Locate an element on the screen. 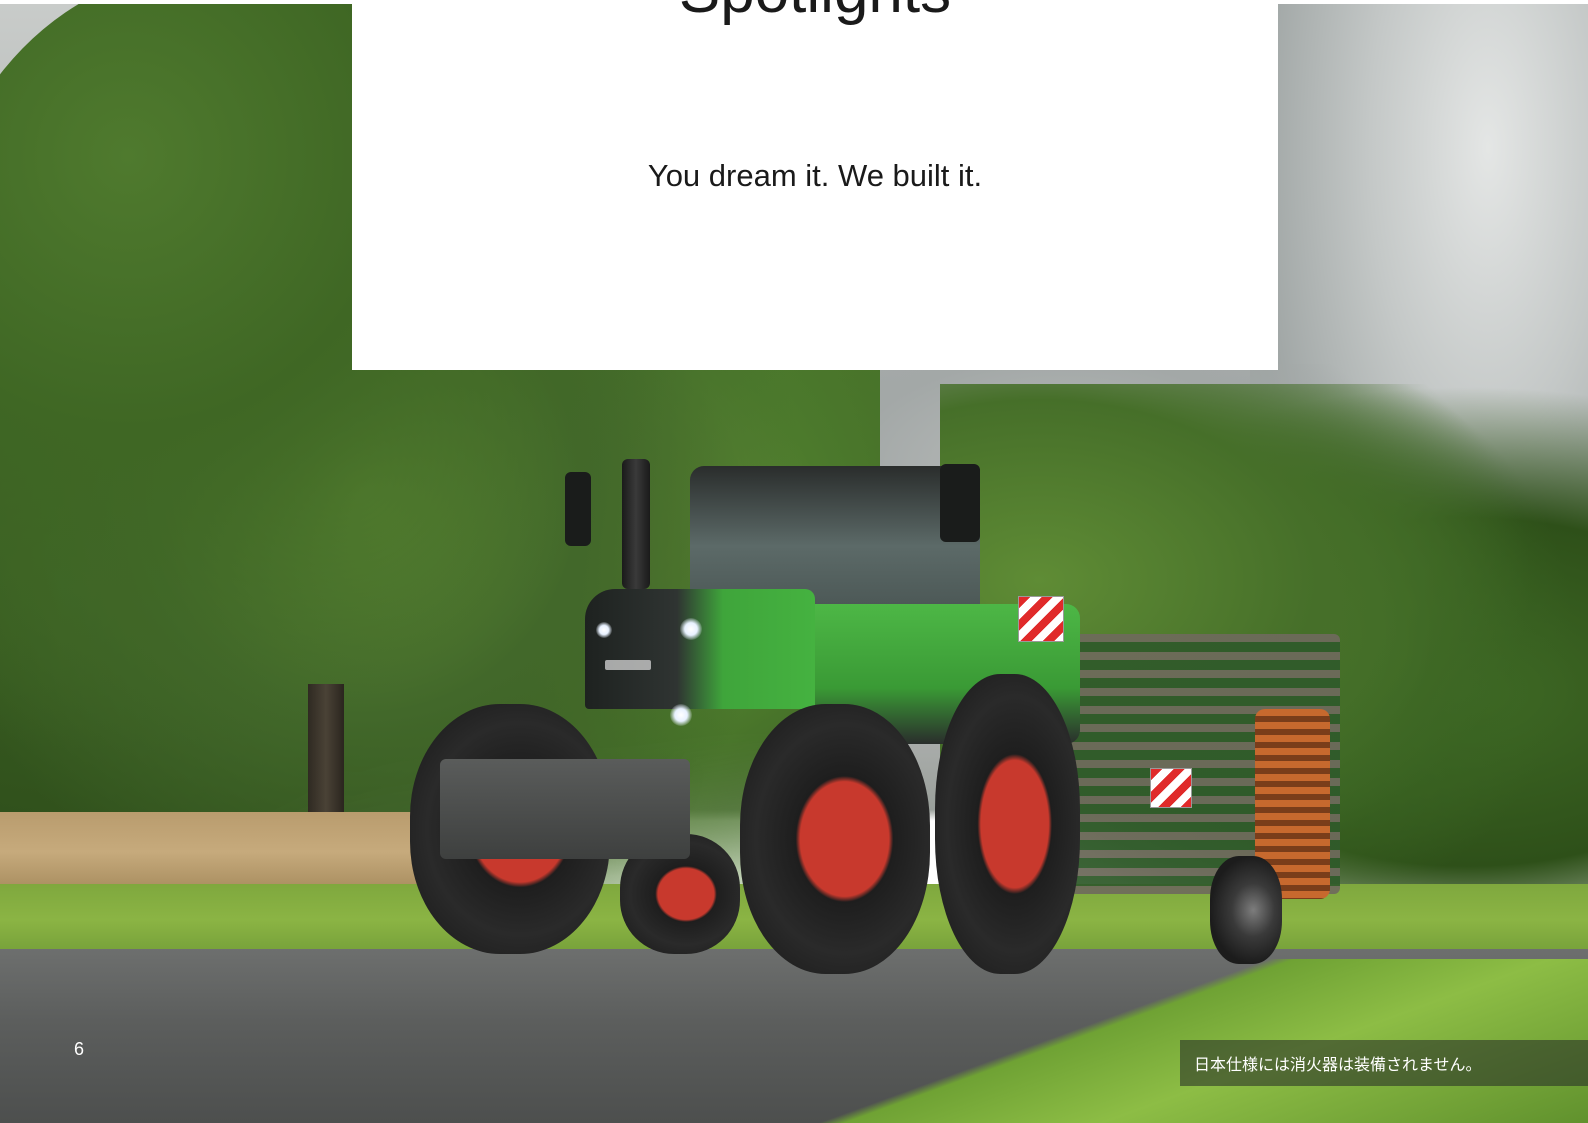  brand-mark is located at coordinates (628, 665).